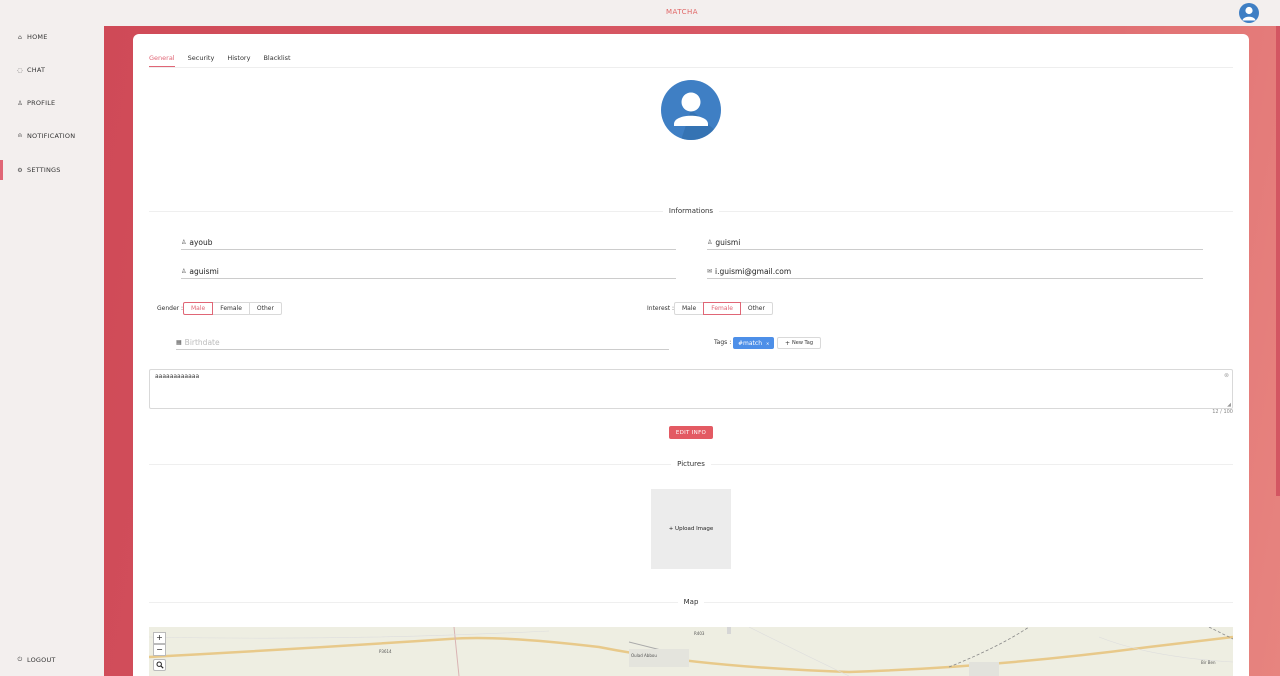  I want to click on top-bar: MATCHA, so click(640, 13).